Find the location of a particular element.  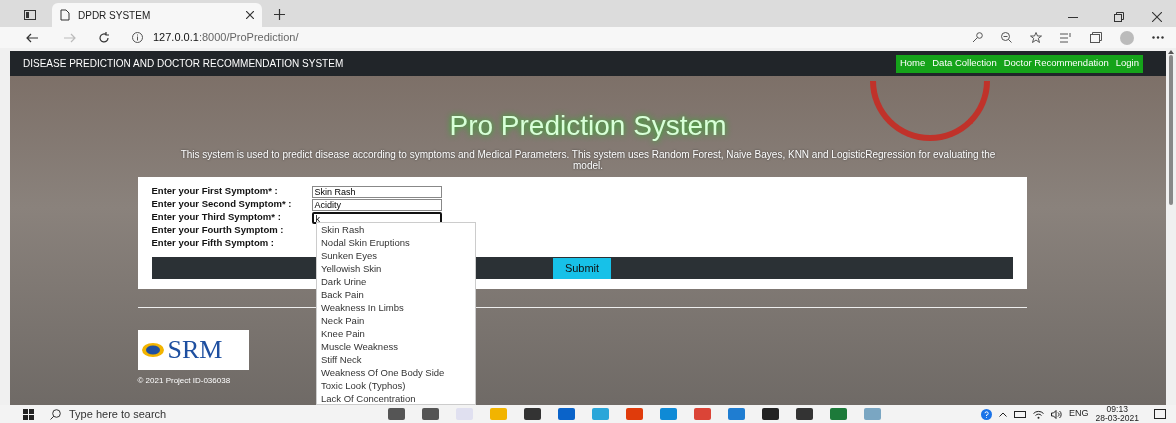

suggestion-item: Muscle Weakness is located at coordinates (398, 346).